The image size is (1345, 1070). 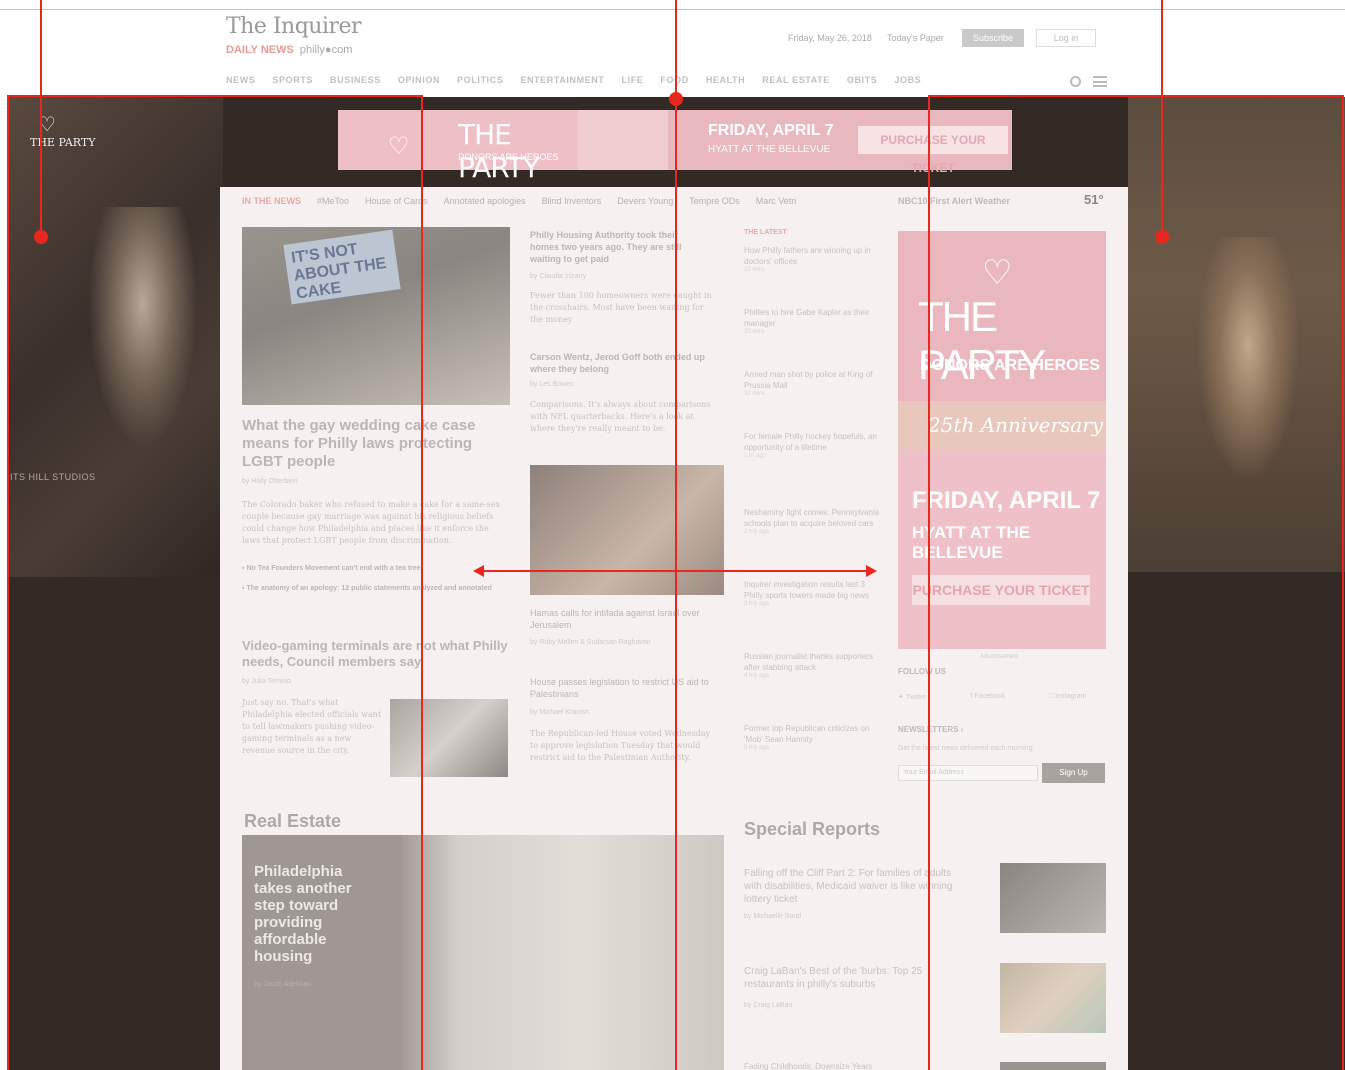 What do you see at coordinates (757, 748) in the screenshot?
I see `latest-item-time: 5 hrs ago` at bounding box center [757, 748].